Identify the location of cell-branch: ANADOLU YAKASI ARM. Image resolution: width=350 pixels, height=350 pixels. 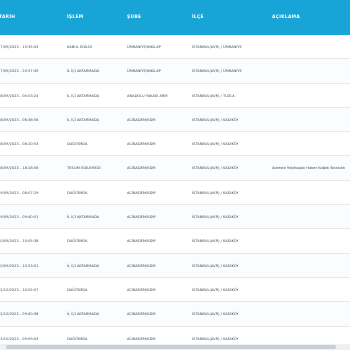
(147, 95).